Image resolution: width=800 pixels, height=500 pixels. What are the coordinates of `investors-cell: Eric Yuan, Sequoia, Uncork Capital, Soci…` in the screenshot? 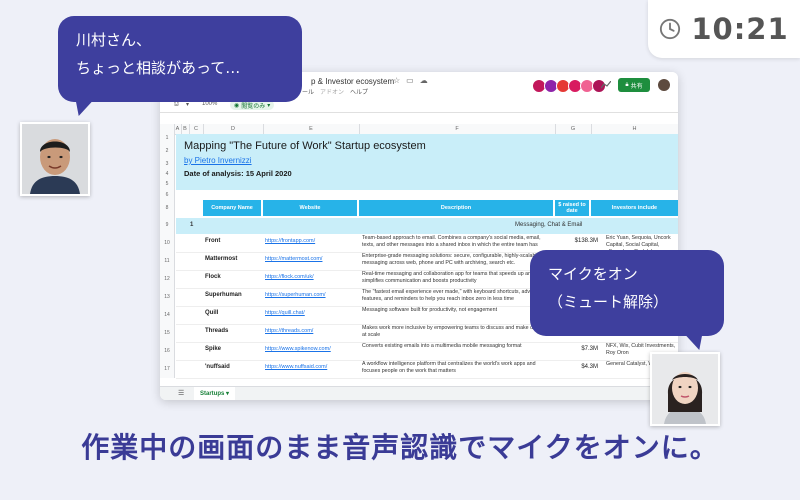 It's located at (638, 242).